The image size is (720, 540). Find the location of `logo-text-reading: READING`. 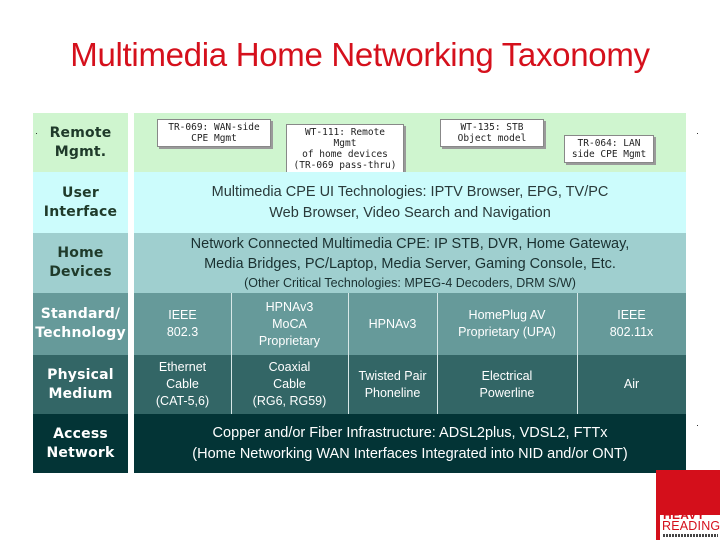

logo-text-reading: READING is located at coordinates (691, 526).